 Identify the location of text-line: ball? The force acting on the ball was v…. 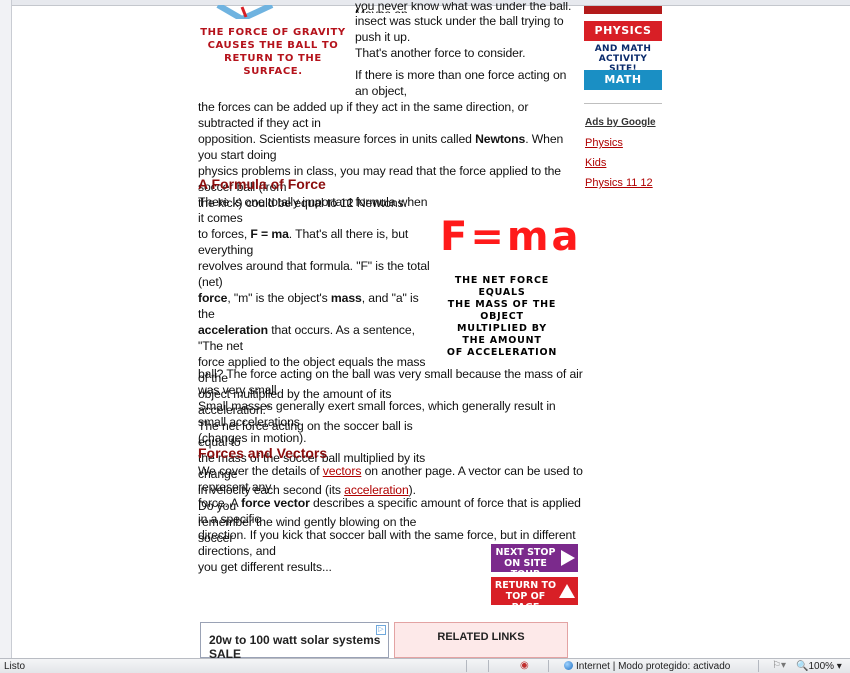
(390, 382).